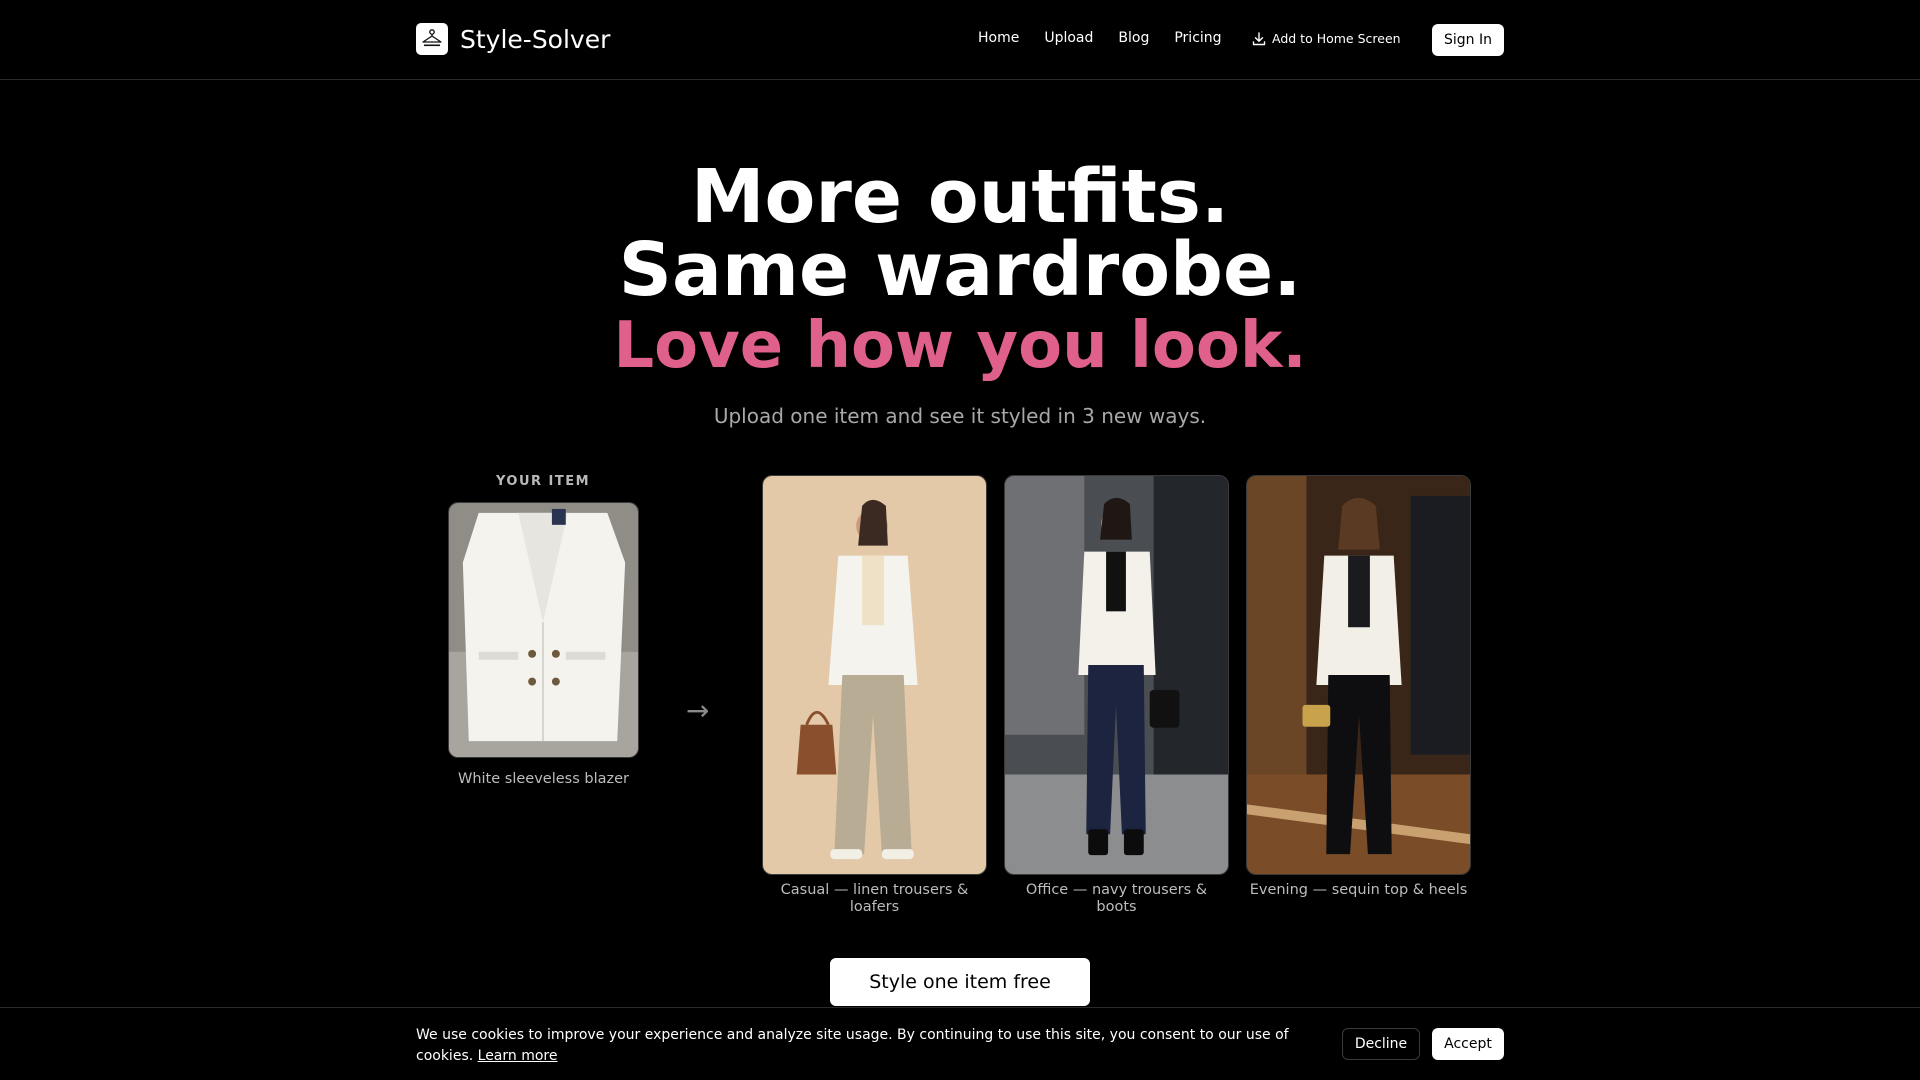 The image size is (1920, 1080). I want to click on hanger-icon, so click(432, 39).